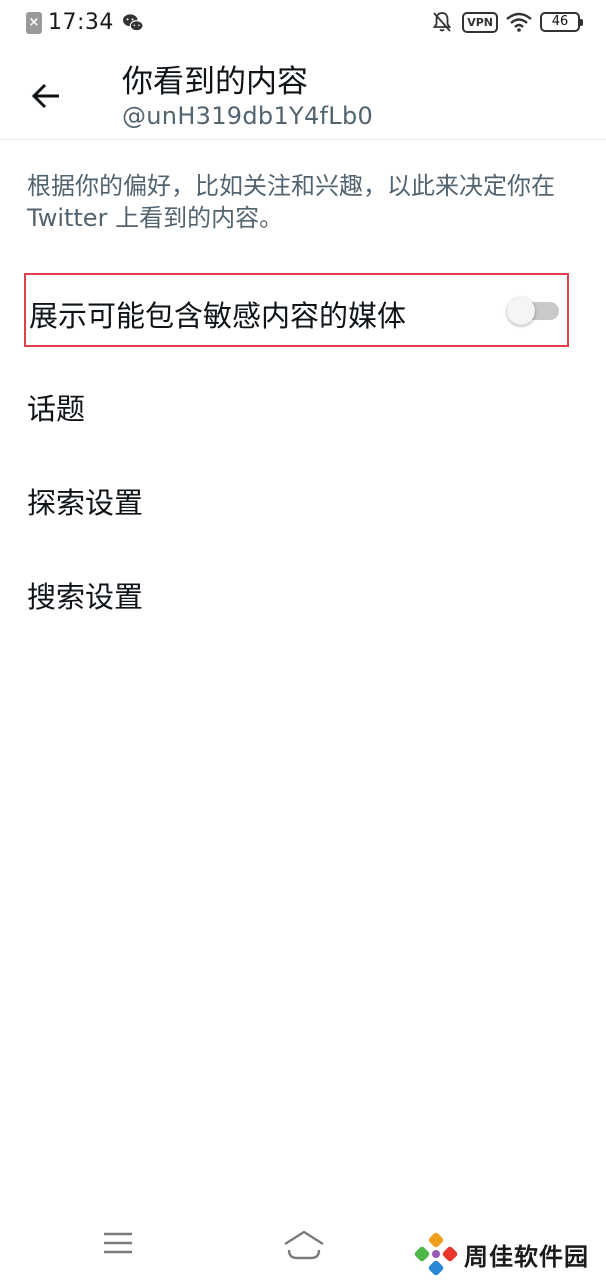 The height and width of the screenshot is (1280, 606). I want to click on bell-muted-icon, so click(442, 22).